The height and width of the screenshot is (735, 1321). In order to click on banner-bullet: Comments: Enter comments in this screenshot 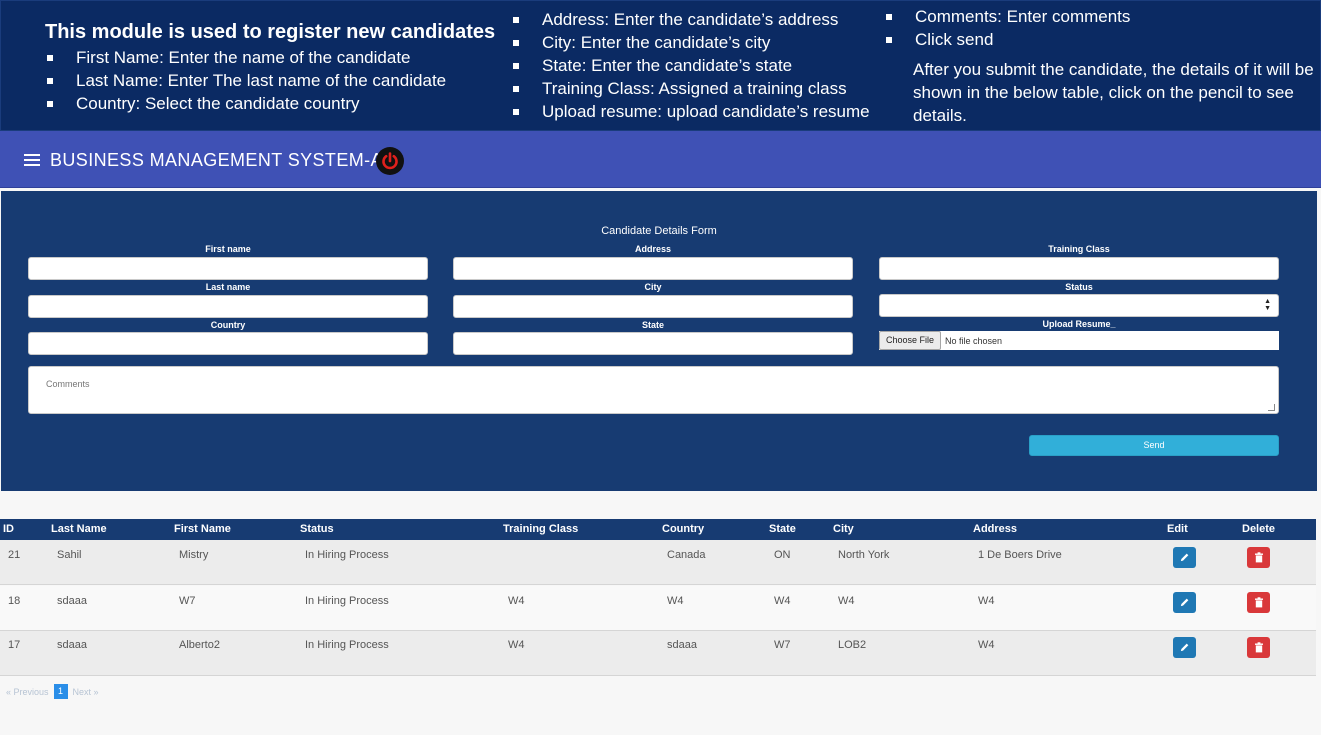, I will do `click(1007, 16)`.